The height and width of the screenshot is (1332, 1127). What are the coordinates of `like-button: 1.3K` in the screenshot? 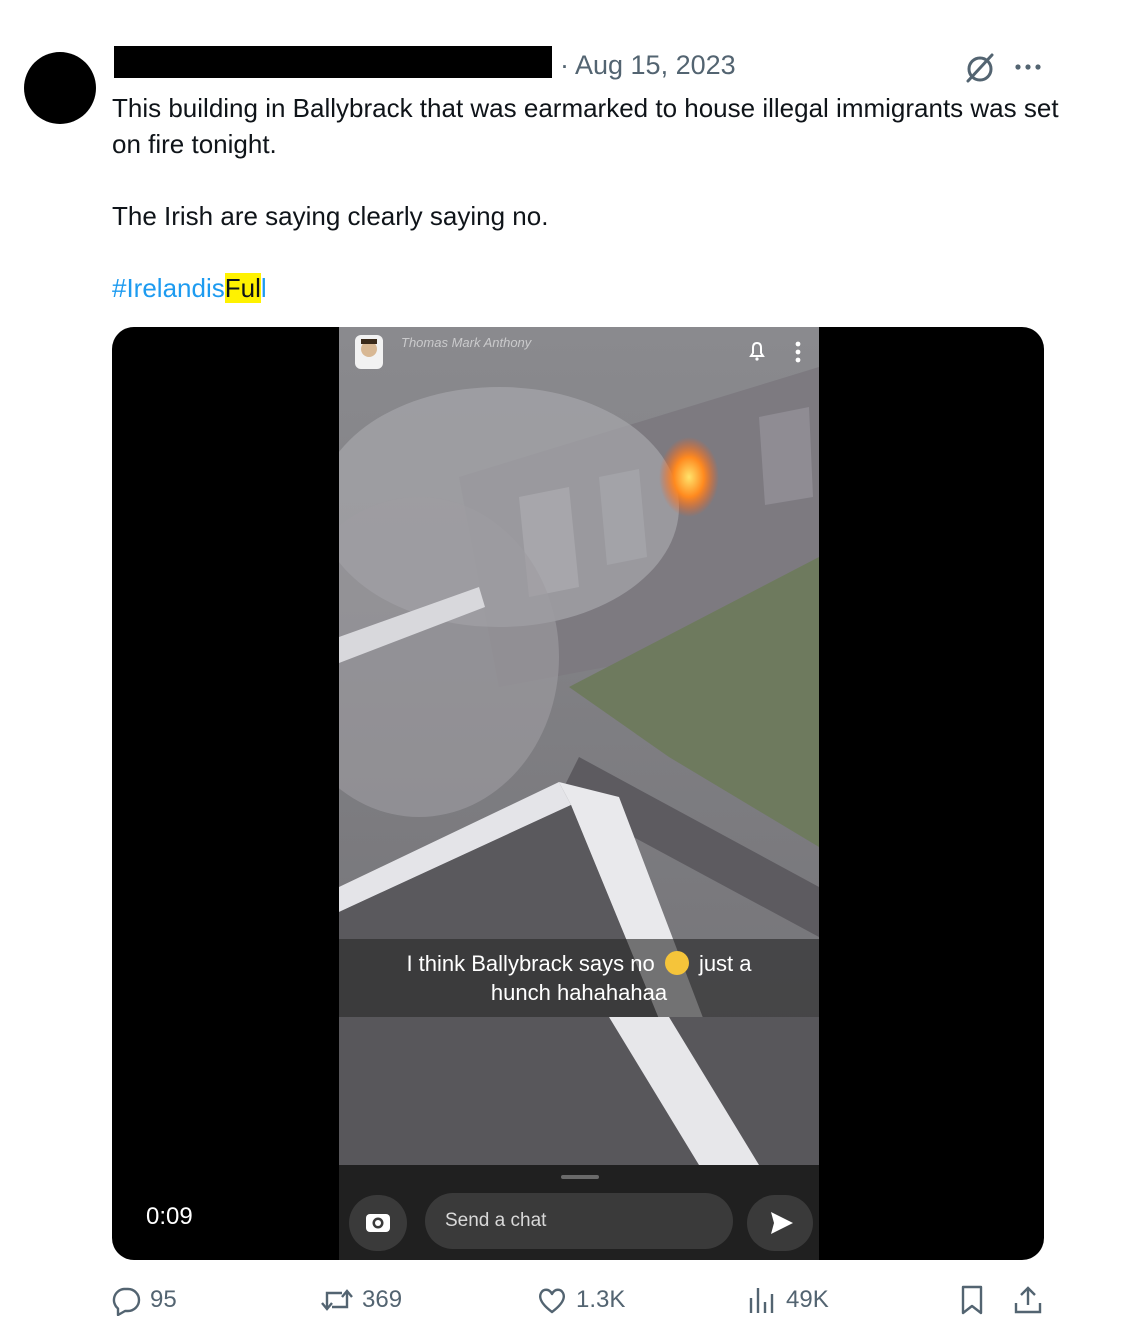 It's located at (580, 1300).